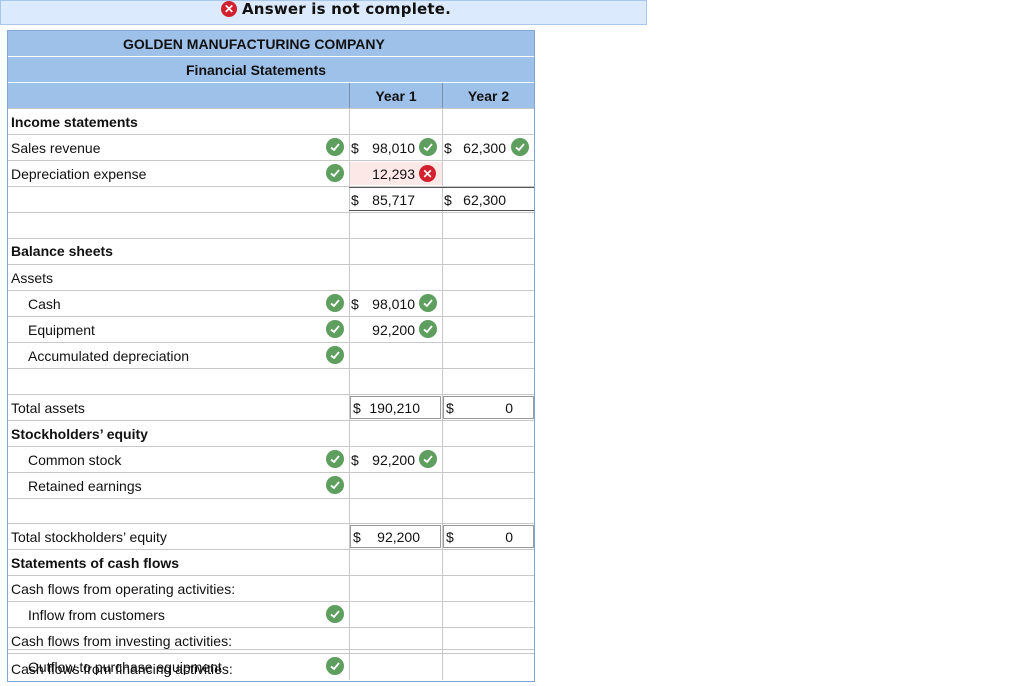  What do you see at coordinates (271, 614) in the screenshot?
I see `inflow-customers-row: Inflow from customers` at bounding box center [271, 614].